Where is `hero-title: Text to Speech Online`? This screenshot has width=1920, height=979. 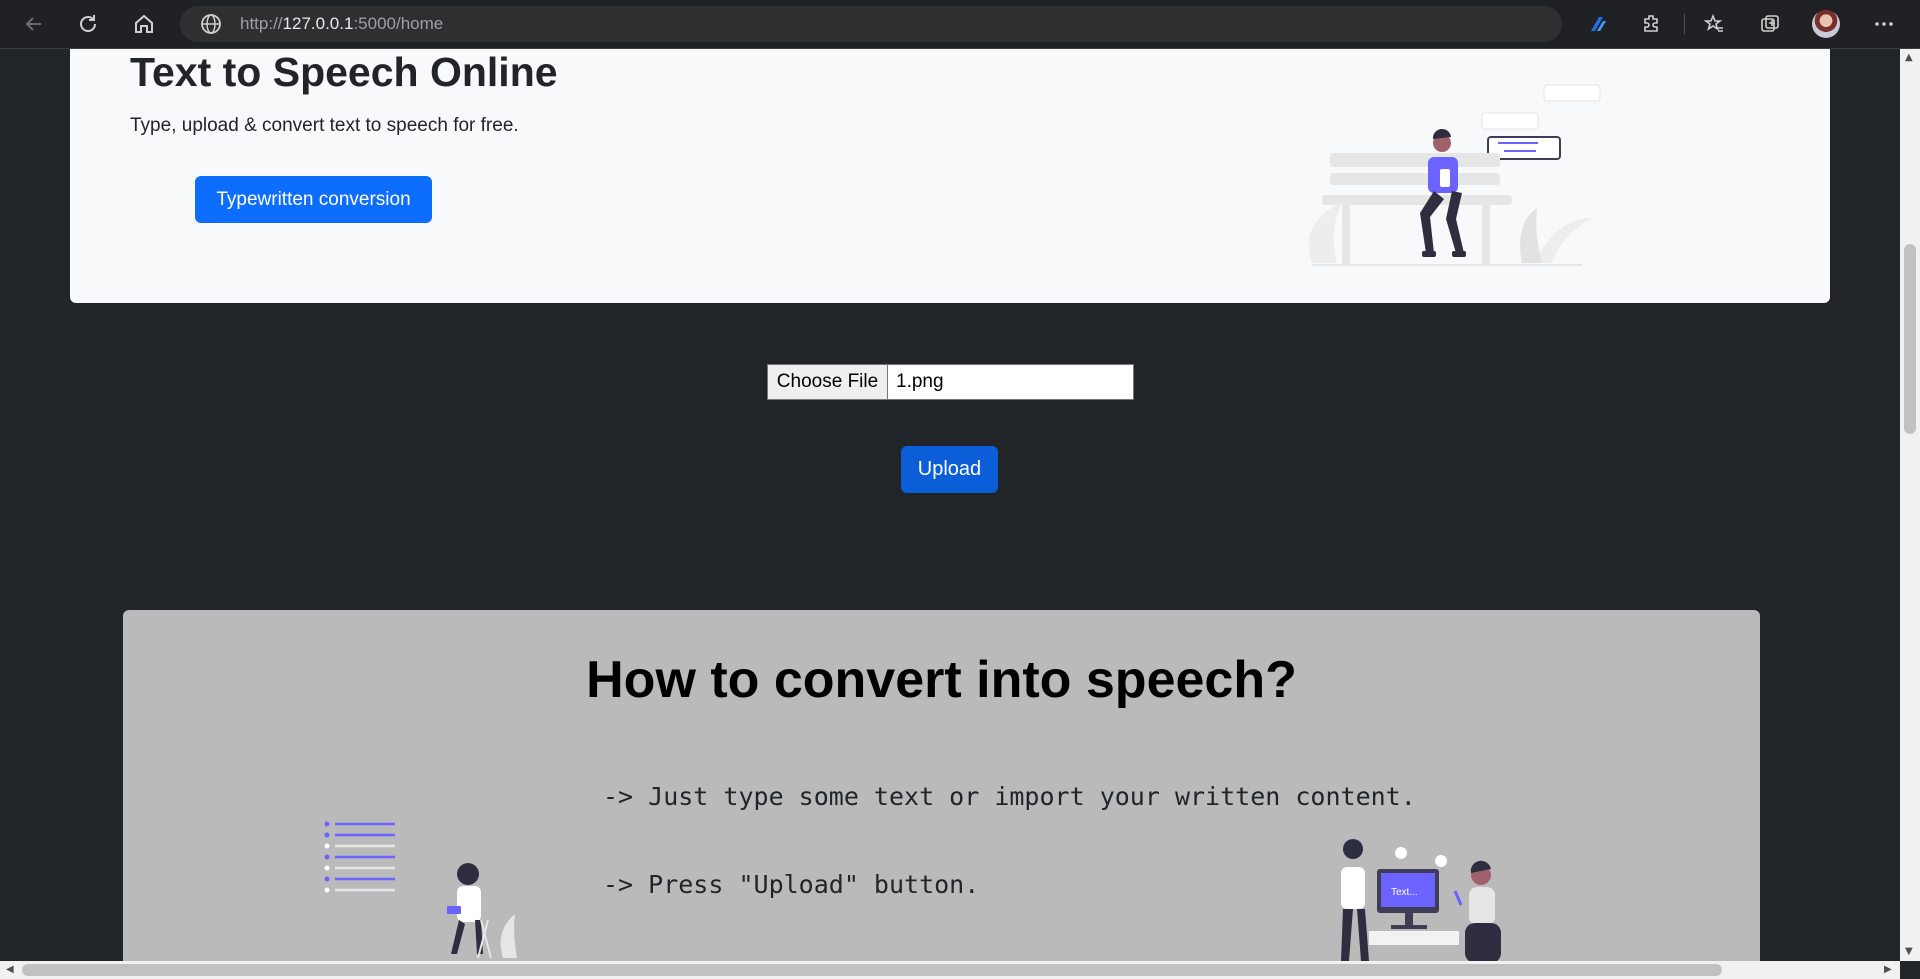
hero-title: Text to Speech Online is located at coordinates (344, 72).